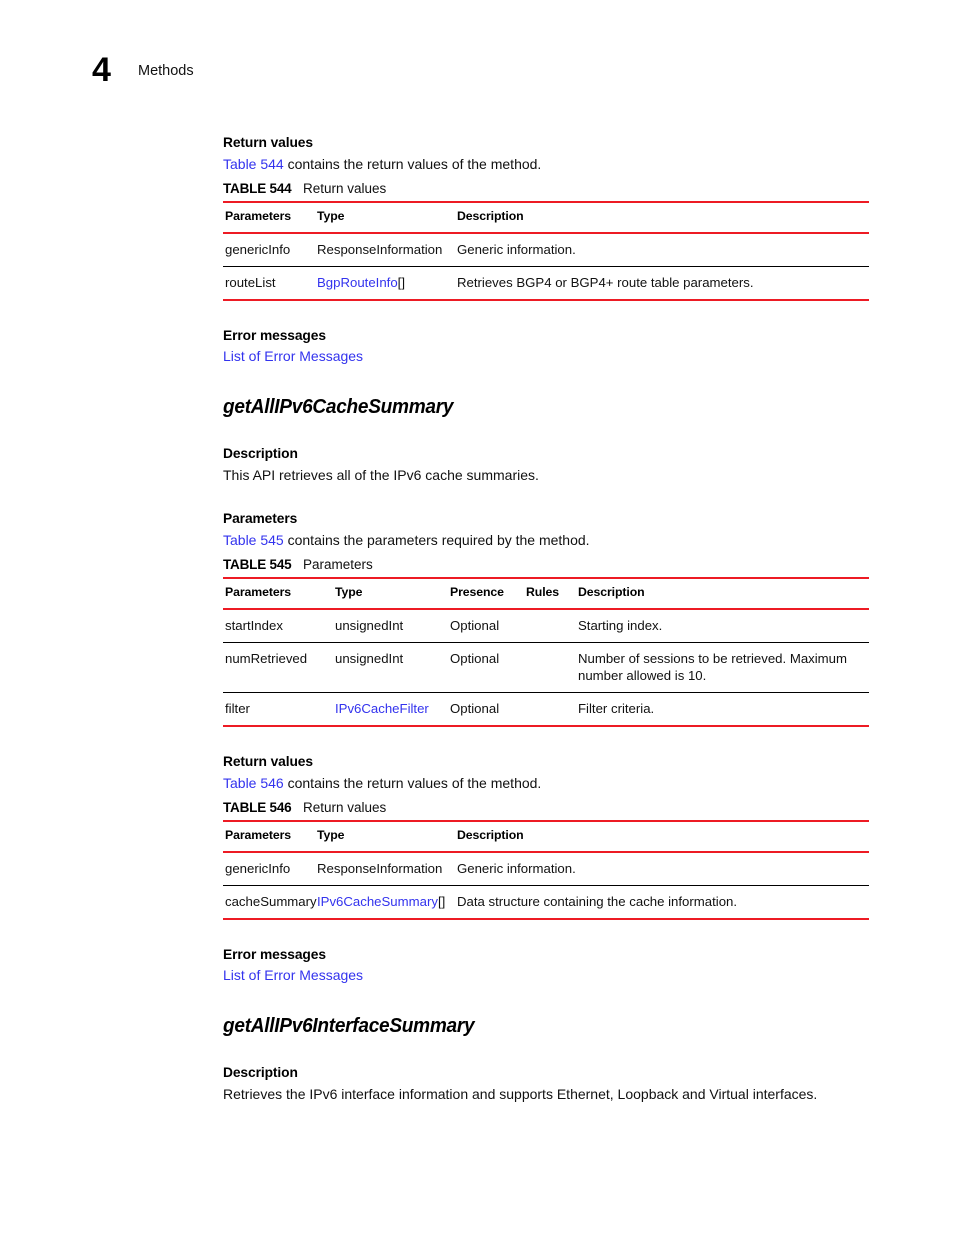 Image resolution: width=954 pixels, height=1235 pixels. Describe the element at coordinates (722, 593) in the screenshot. I see `table-545-col-description: Description` at that location.